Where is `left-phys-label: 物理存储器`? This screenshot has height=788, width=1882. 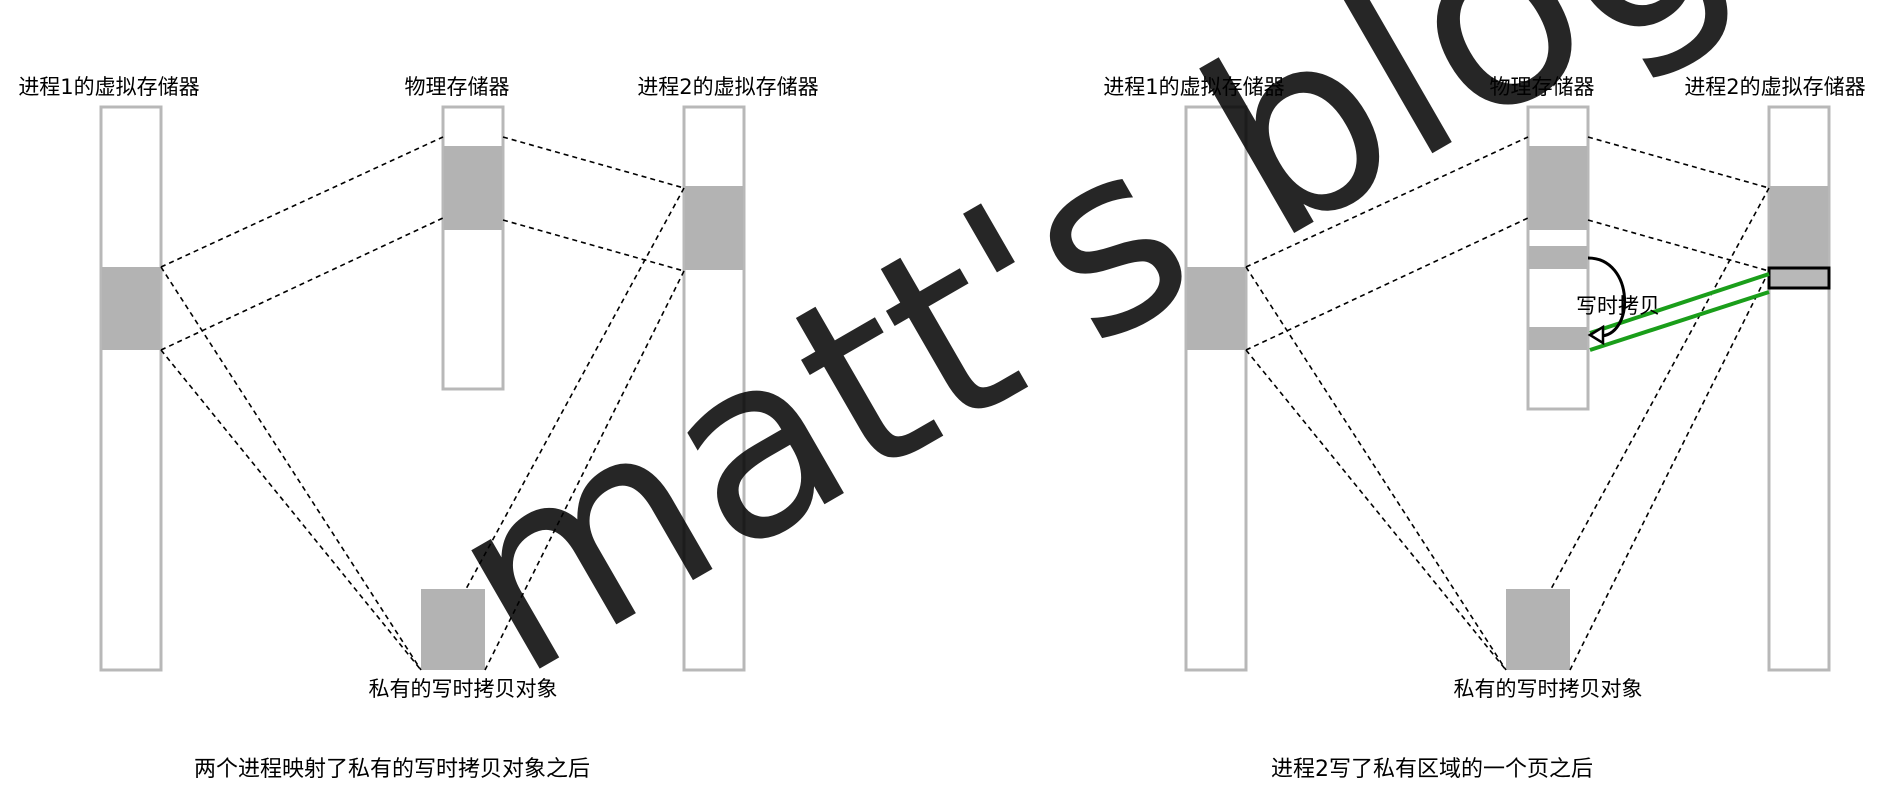 left-phys-label: 物理存储器 is located at coordinates (457, 87).